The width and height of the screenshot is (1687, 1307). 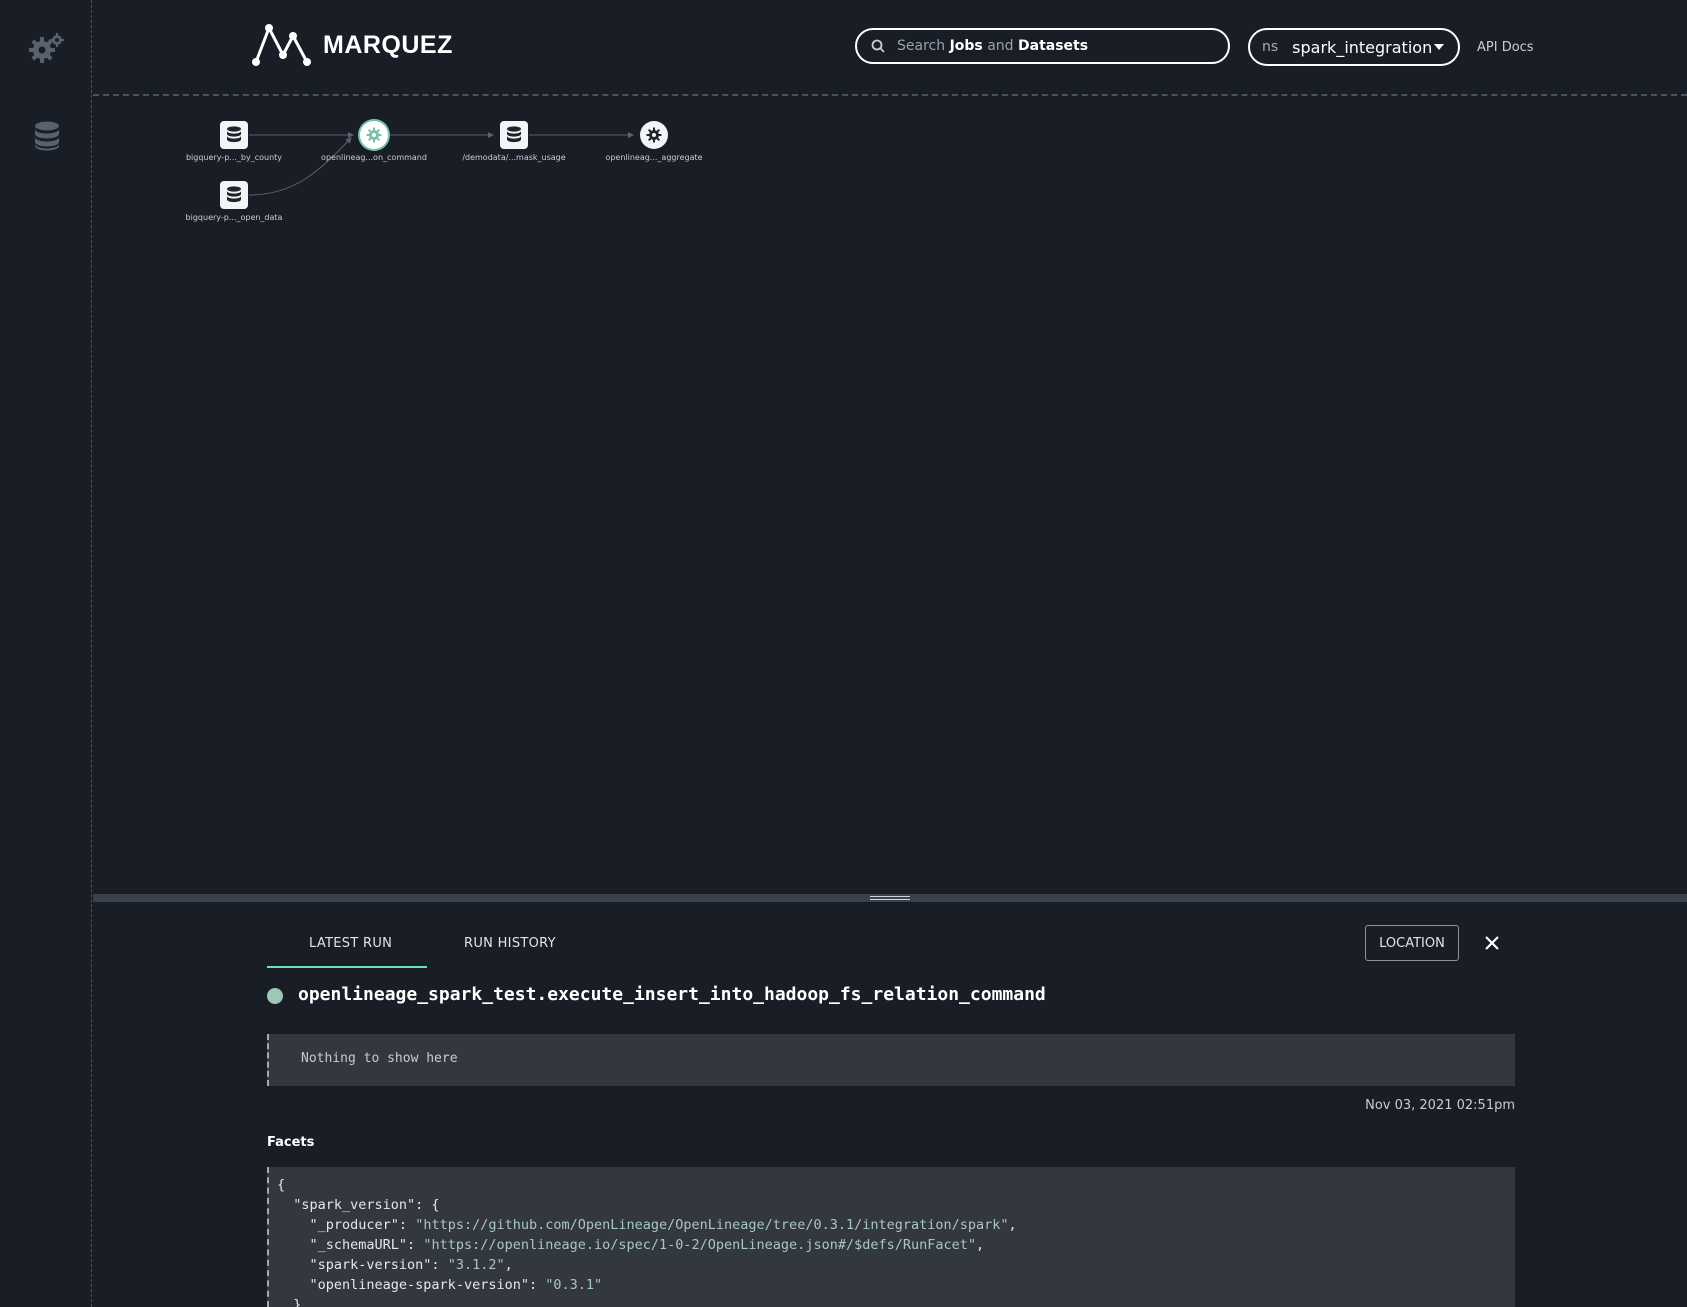 I want to click on json-key: "openlineage-spark-version":, so click(x=427, y=1285).